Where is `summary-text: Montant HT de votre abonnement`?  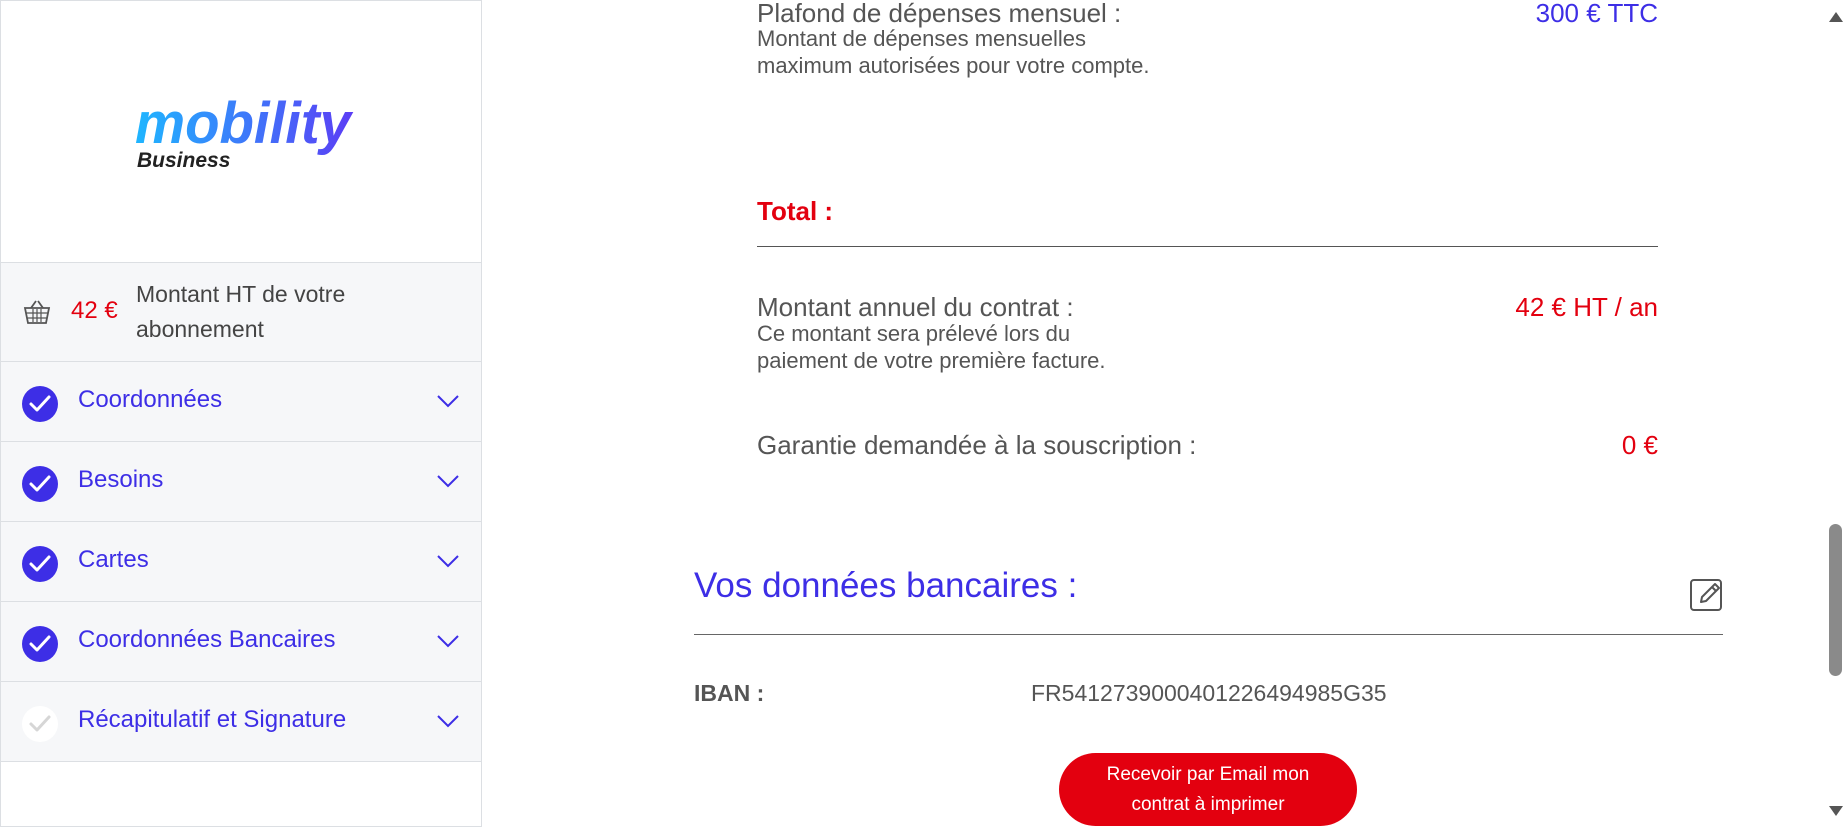 summary-text: Montant HT de votre abonnement is located at coordinates (241, 311).